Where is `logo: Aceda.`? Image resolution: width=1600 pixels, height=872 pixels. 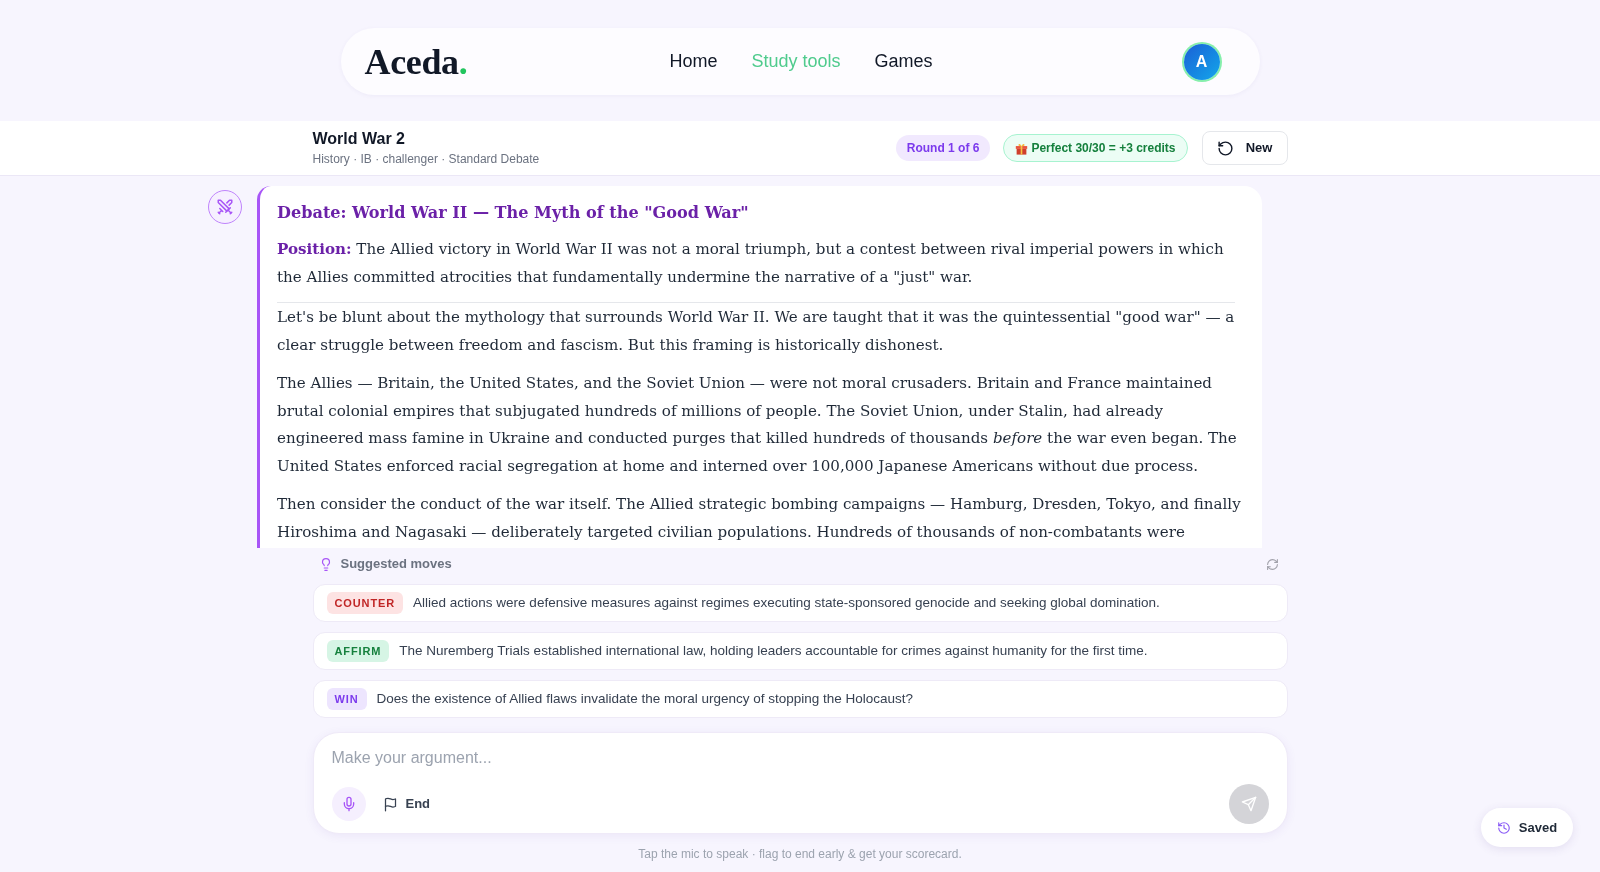 logo: Aceda. is located at coordinates (416, 61).